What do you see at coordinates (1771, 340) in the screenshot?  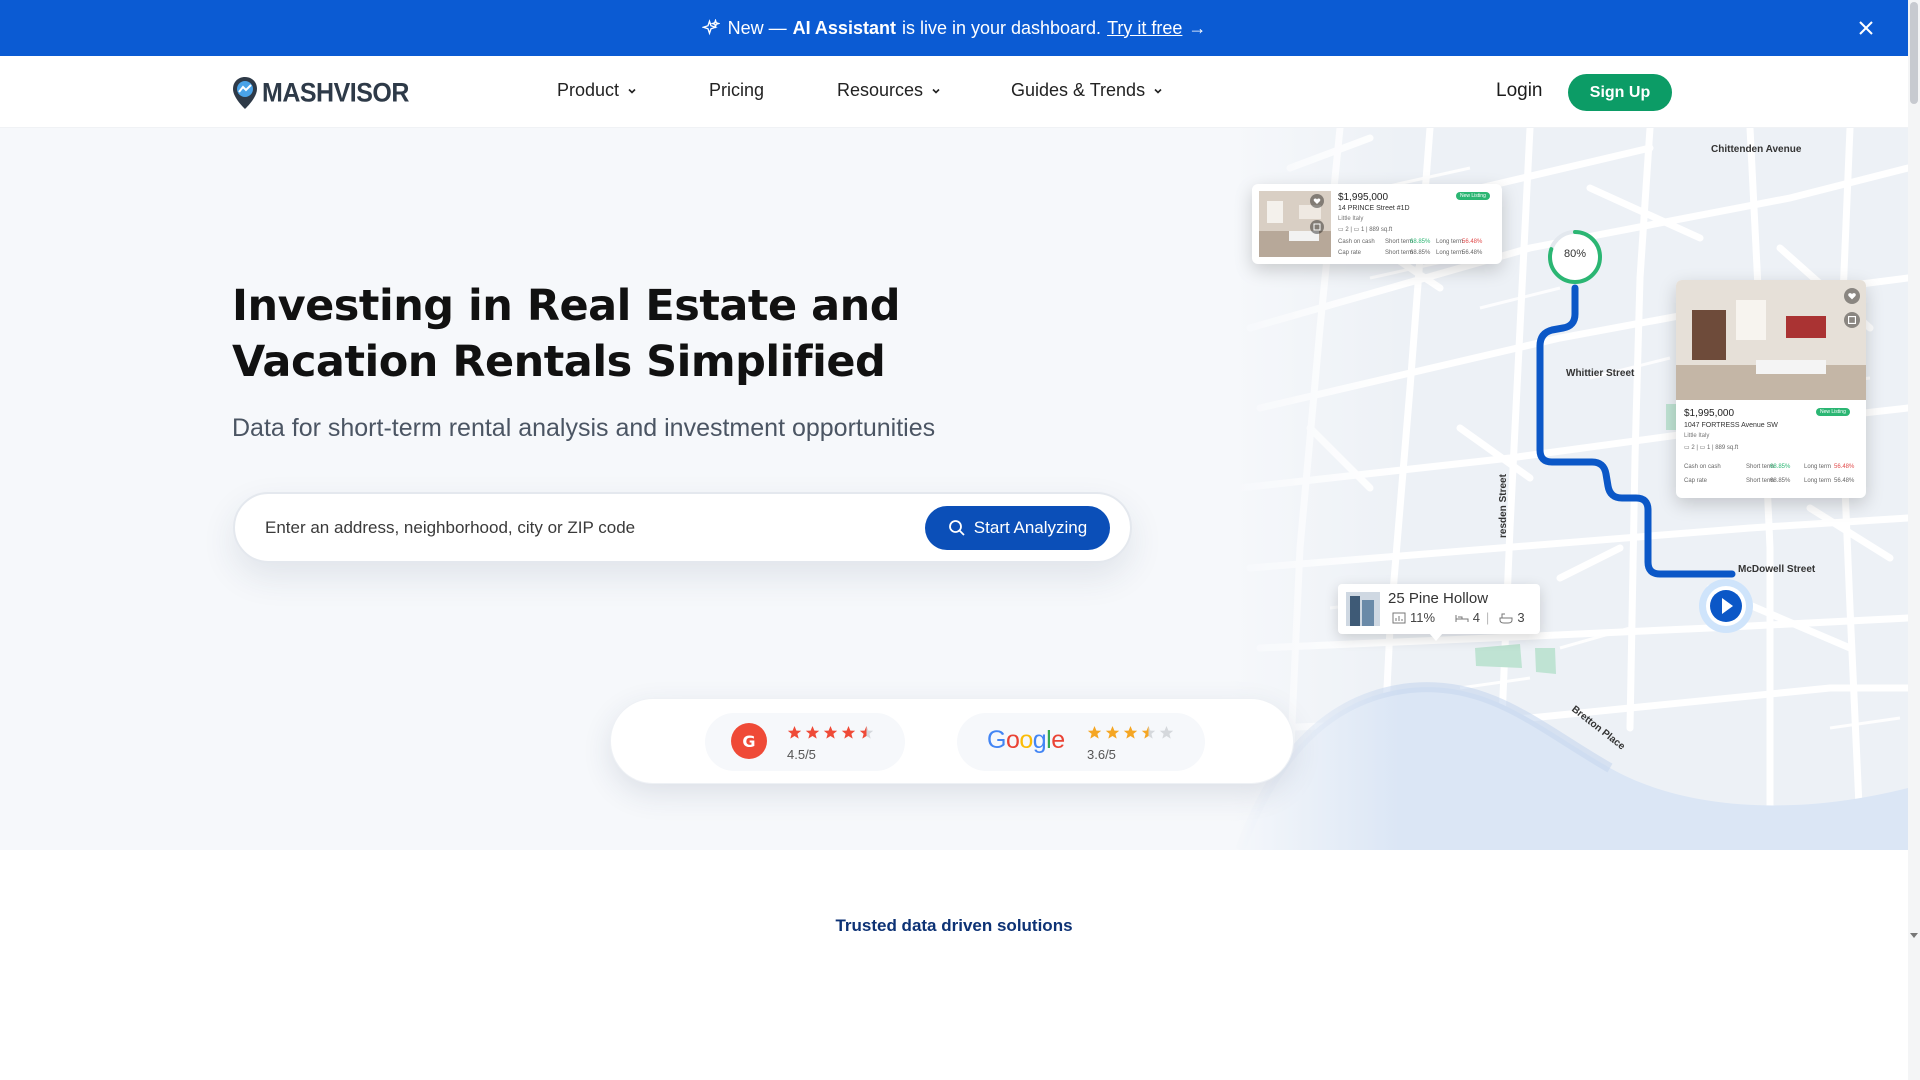 I see `listing-photo` at bounding box center [1771, 340].